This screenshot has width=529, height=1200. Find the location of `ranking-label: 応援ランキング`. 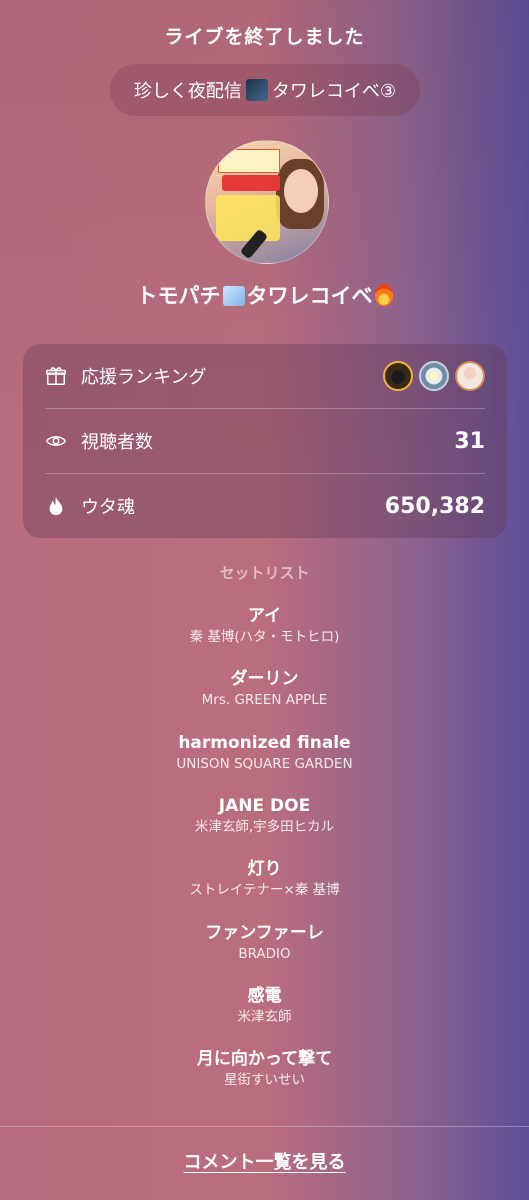

ranking-label: 応援ランキング is located at coordinates (144, 377).